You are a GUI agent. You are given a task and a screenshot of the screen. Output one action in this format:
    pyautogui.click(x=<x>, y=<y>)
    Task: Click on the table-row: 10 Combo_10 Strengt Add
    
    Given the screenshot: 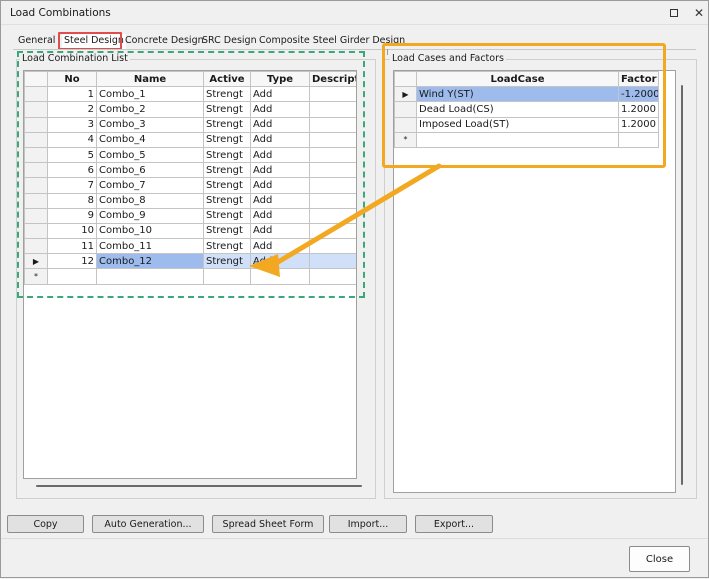 What is the action you would take?
    pyautogui.click(x=190, y=231)
    